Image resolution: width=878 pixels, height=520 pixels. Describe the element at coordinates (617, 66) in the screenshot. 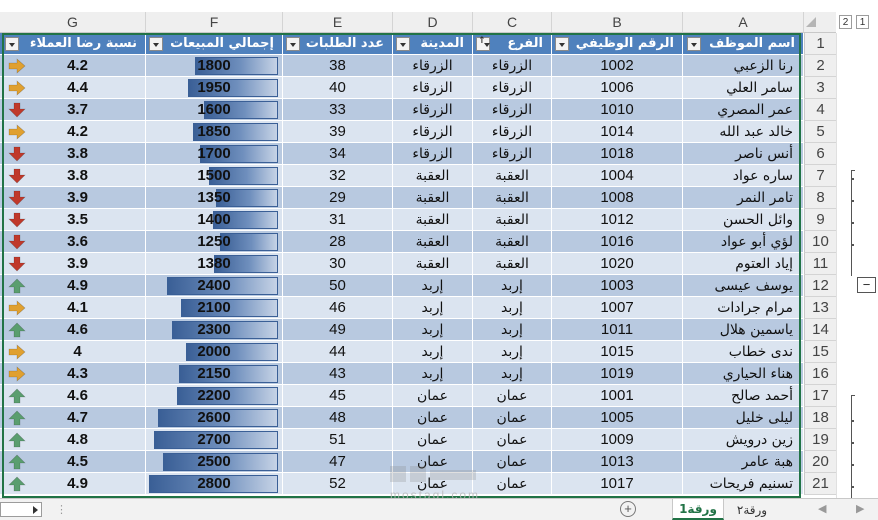

I see `employee-id-cell: 1002` at that location.